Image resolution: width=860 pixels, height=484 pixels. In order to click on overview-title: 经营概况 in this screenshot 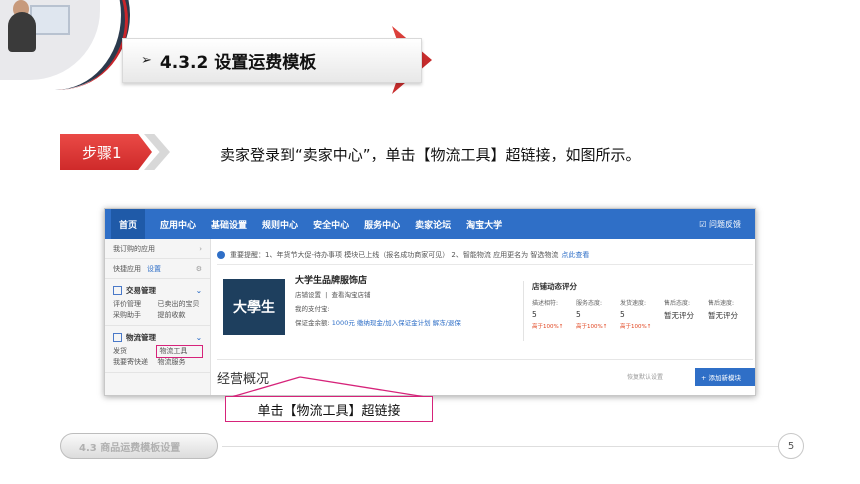, I will do `click(243, 379)`.